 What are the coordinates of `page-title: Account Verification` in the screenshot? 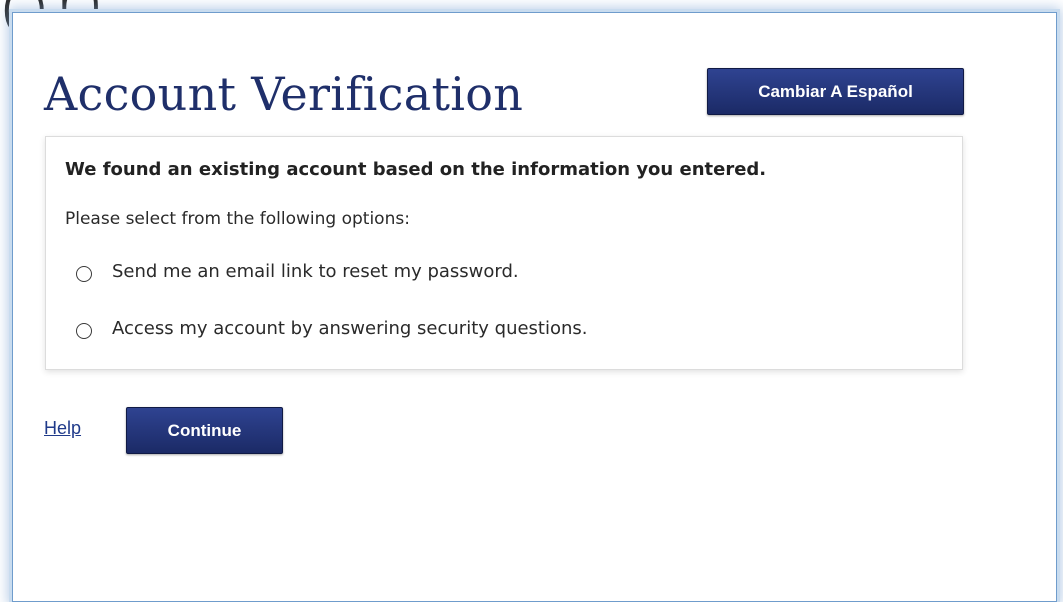 It's located at (284, 94).